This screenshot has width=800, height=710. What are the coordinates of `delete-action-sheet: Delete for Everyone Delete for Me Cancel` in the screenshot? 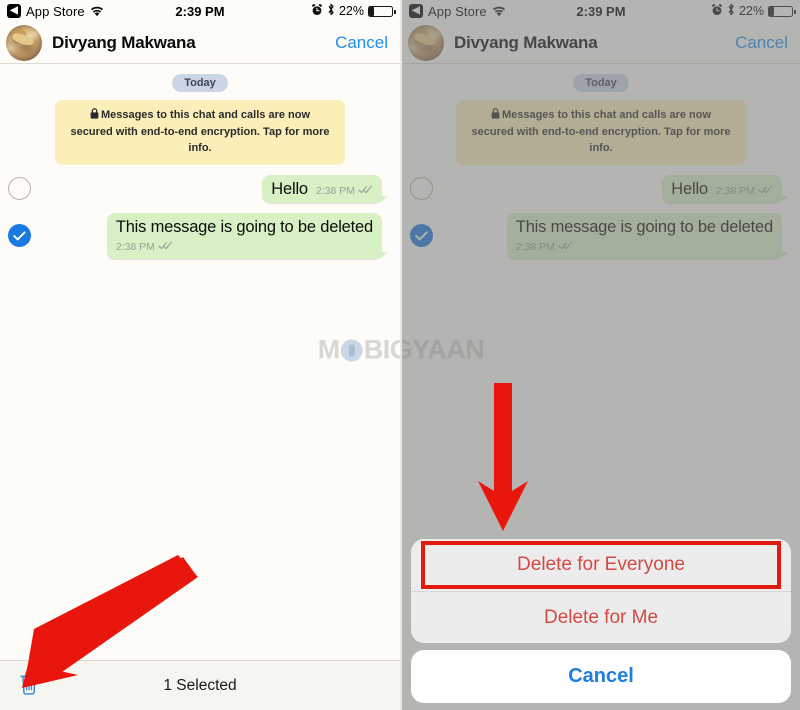 It's located at (601, 621).